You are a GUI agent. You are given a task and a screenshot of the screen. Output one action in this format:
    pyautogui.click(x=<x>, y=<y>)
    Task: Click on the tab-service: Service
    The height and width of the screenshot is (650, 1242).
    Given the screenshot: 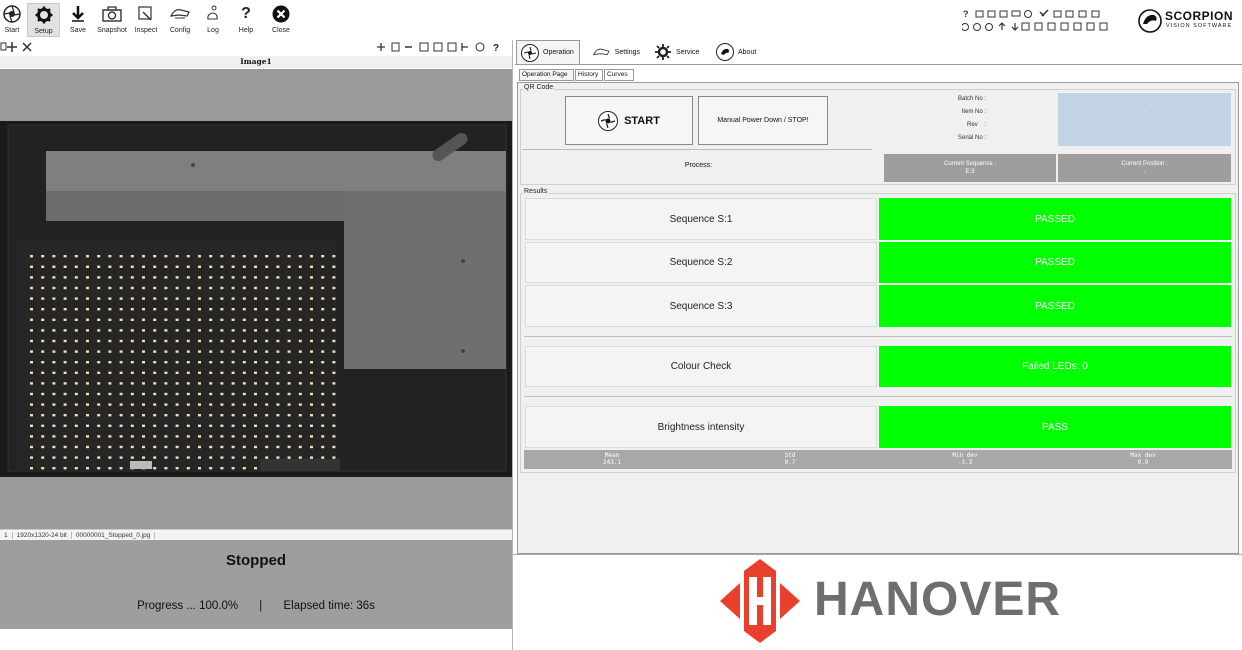 What is the action you would take?
    pyautogui.click(x=677, y=52)
    